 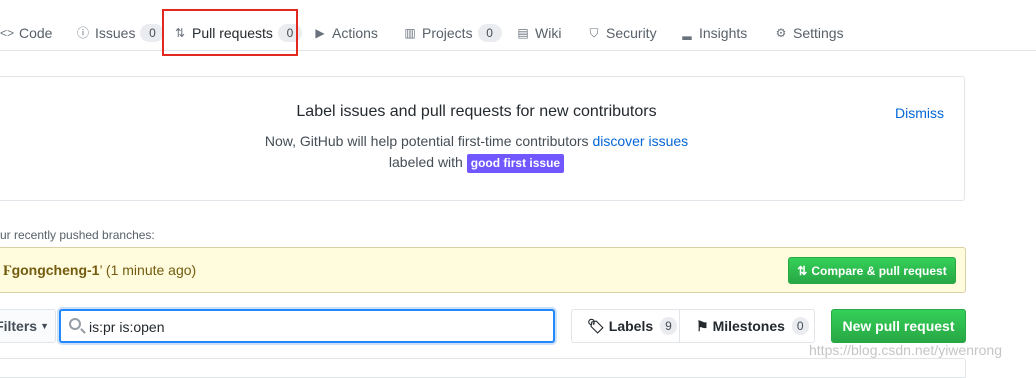 I want to click on banner-text-line2: labeled with good first issue, so click(x=477, y=163).